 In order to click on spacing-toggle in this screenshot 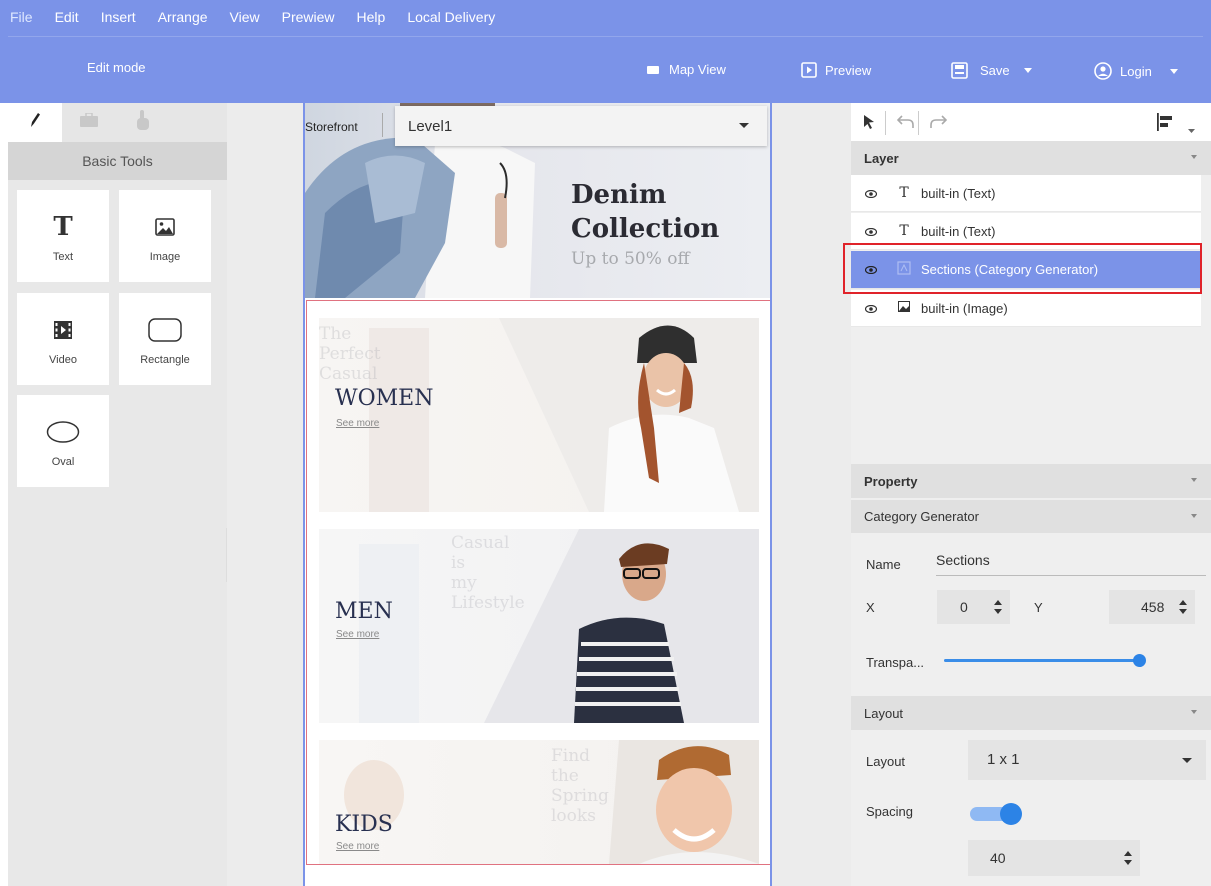, I will do `click(997, 814)`.